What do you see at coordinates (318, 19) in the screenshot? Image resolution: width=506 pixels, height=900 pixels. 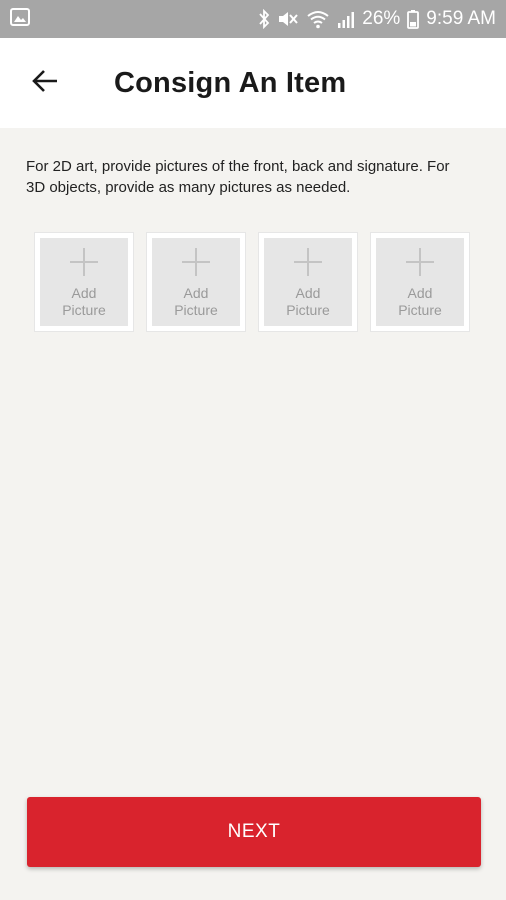 I see `wifi-icon` at bounding box center [318, 19].